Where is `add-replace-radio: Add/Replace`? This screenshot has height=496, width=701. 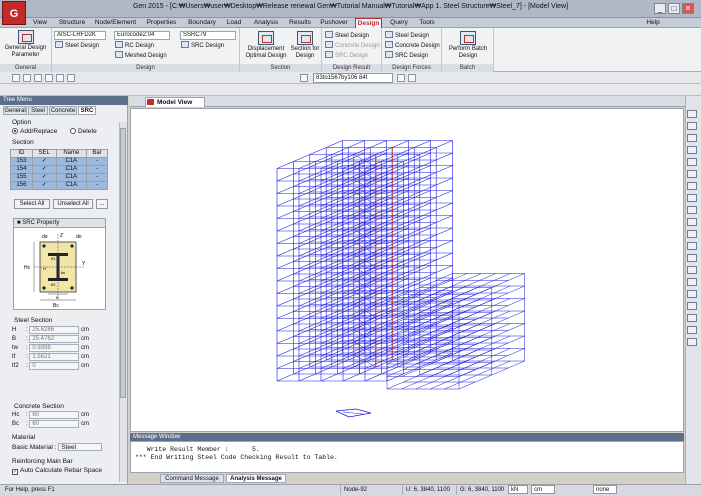 add-replace-radio: Add/Replace is located at coordinates (34, 131).